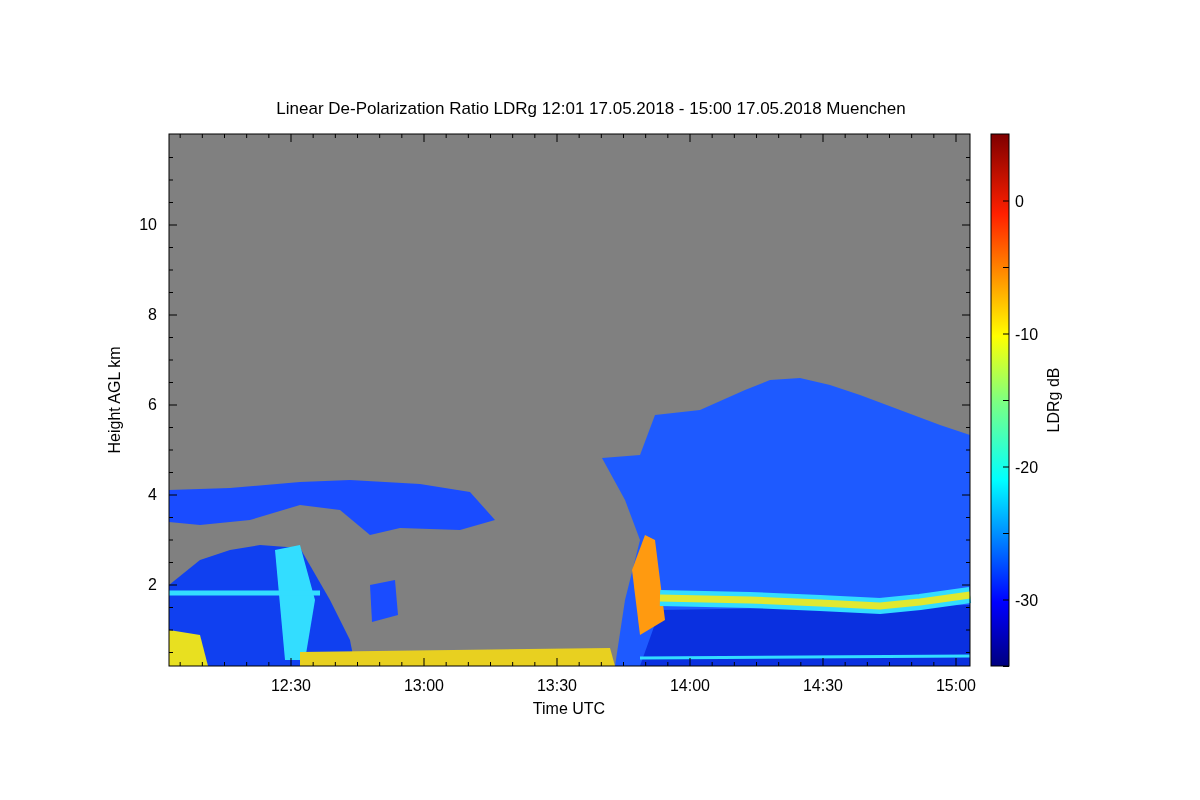  Describe the element at coordinates (384, 601) in the screenshot. I see `cloud-patch` at that location.